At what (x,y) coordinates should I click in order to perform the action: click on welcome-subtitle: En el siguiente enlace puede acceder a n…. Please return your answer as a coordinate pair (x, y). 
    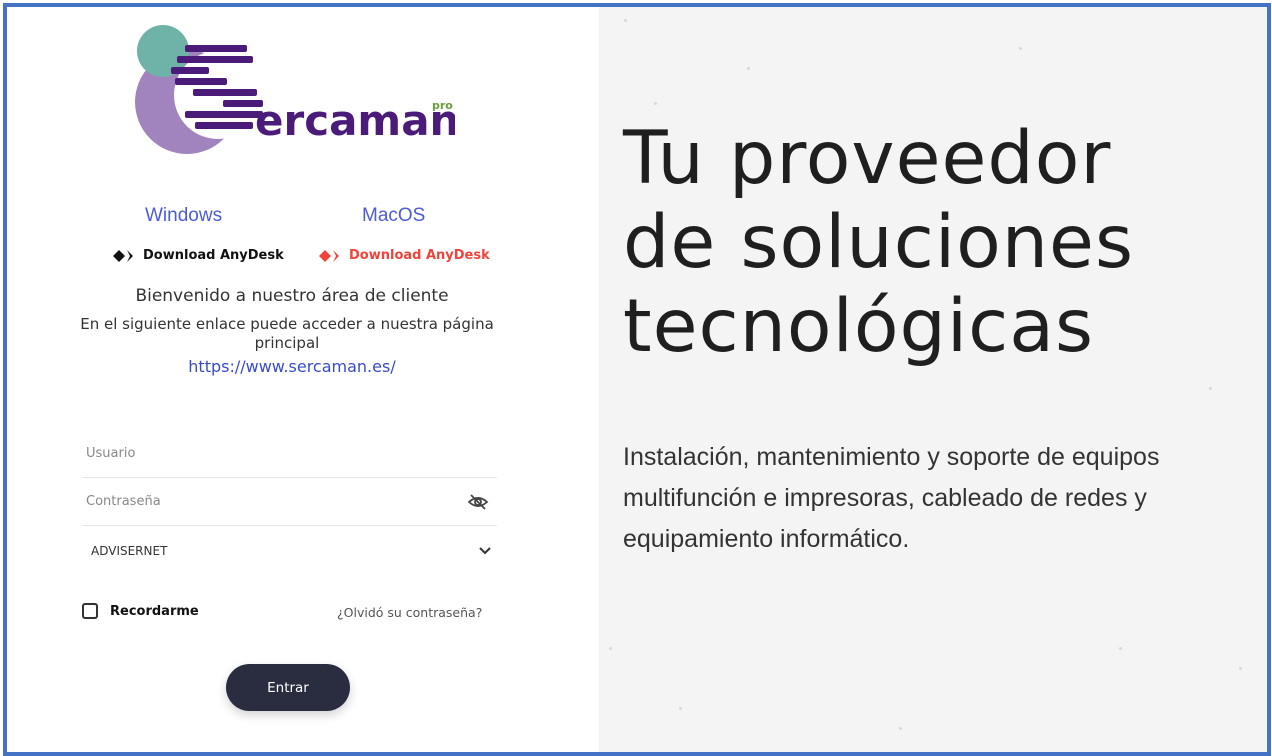
    Looking at the image, I should click on (287, 333).